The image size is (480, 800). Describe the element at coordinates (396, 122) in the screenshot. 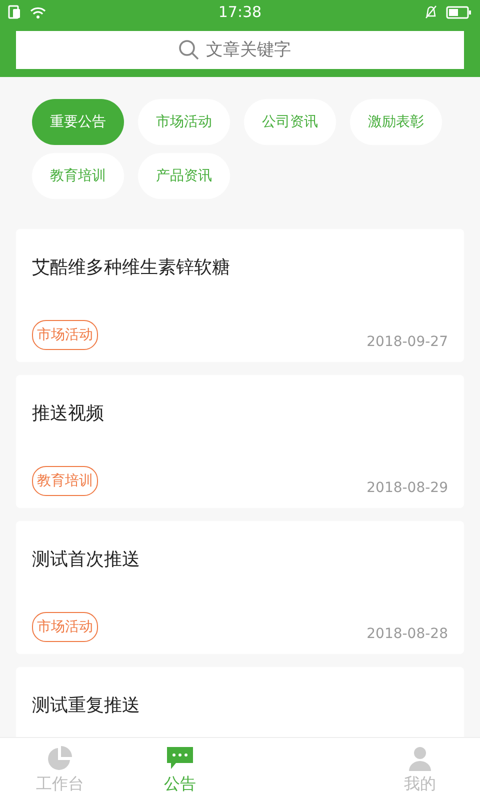

I see `category-chip: 激励表彰` at that location.